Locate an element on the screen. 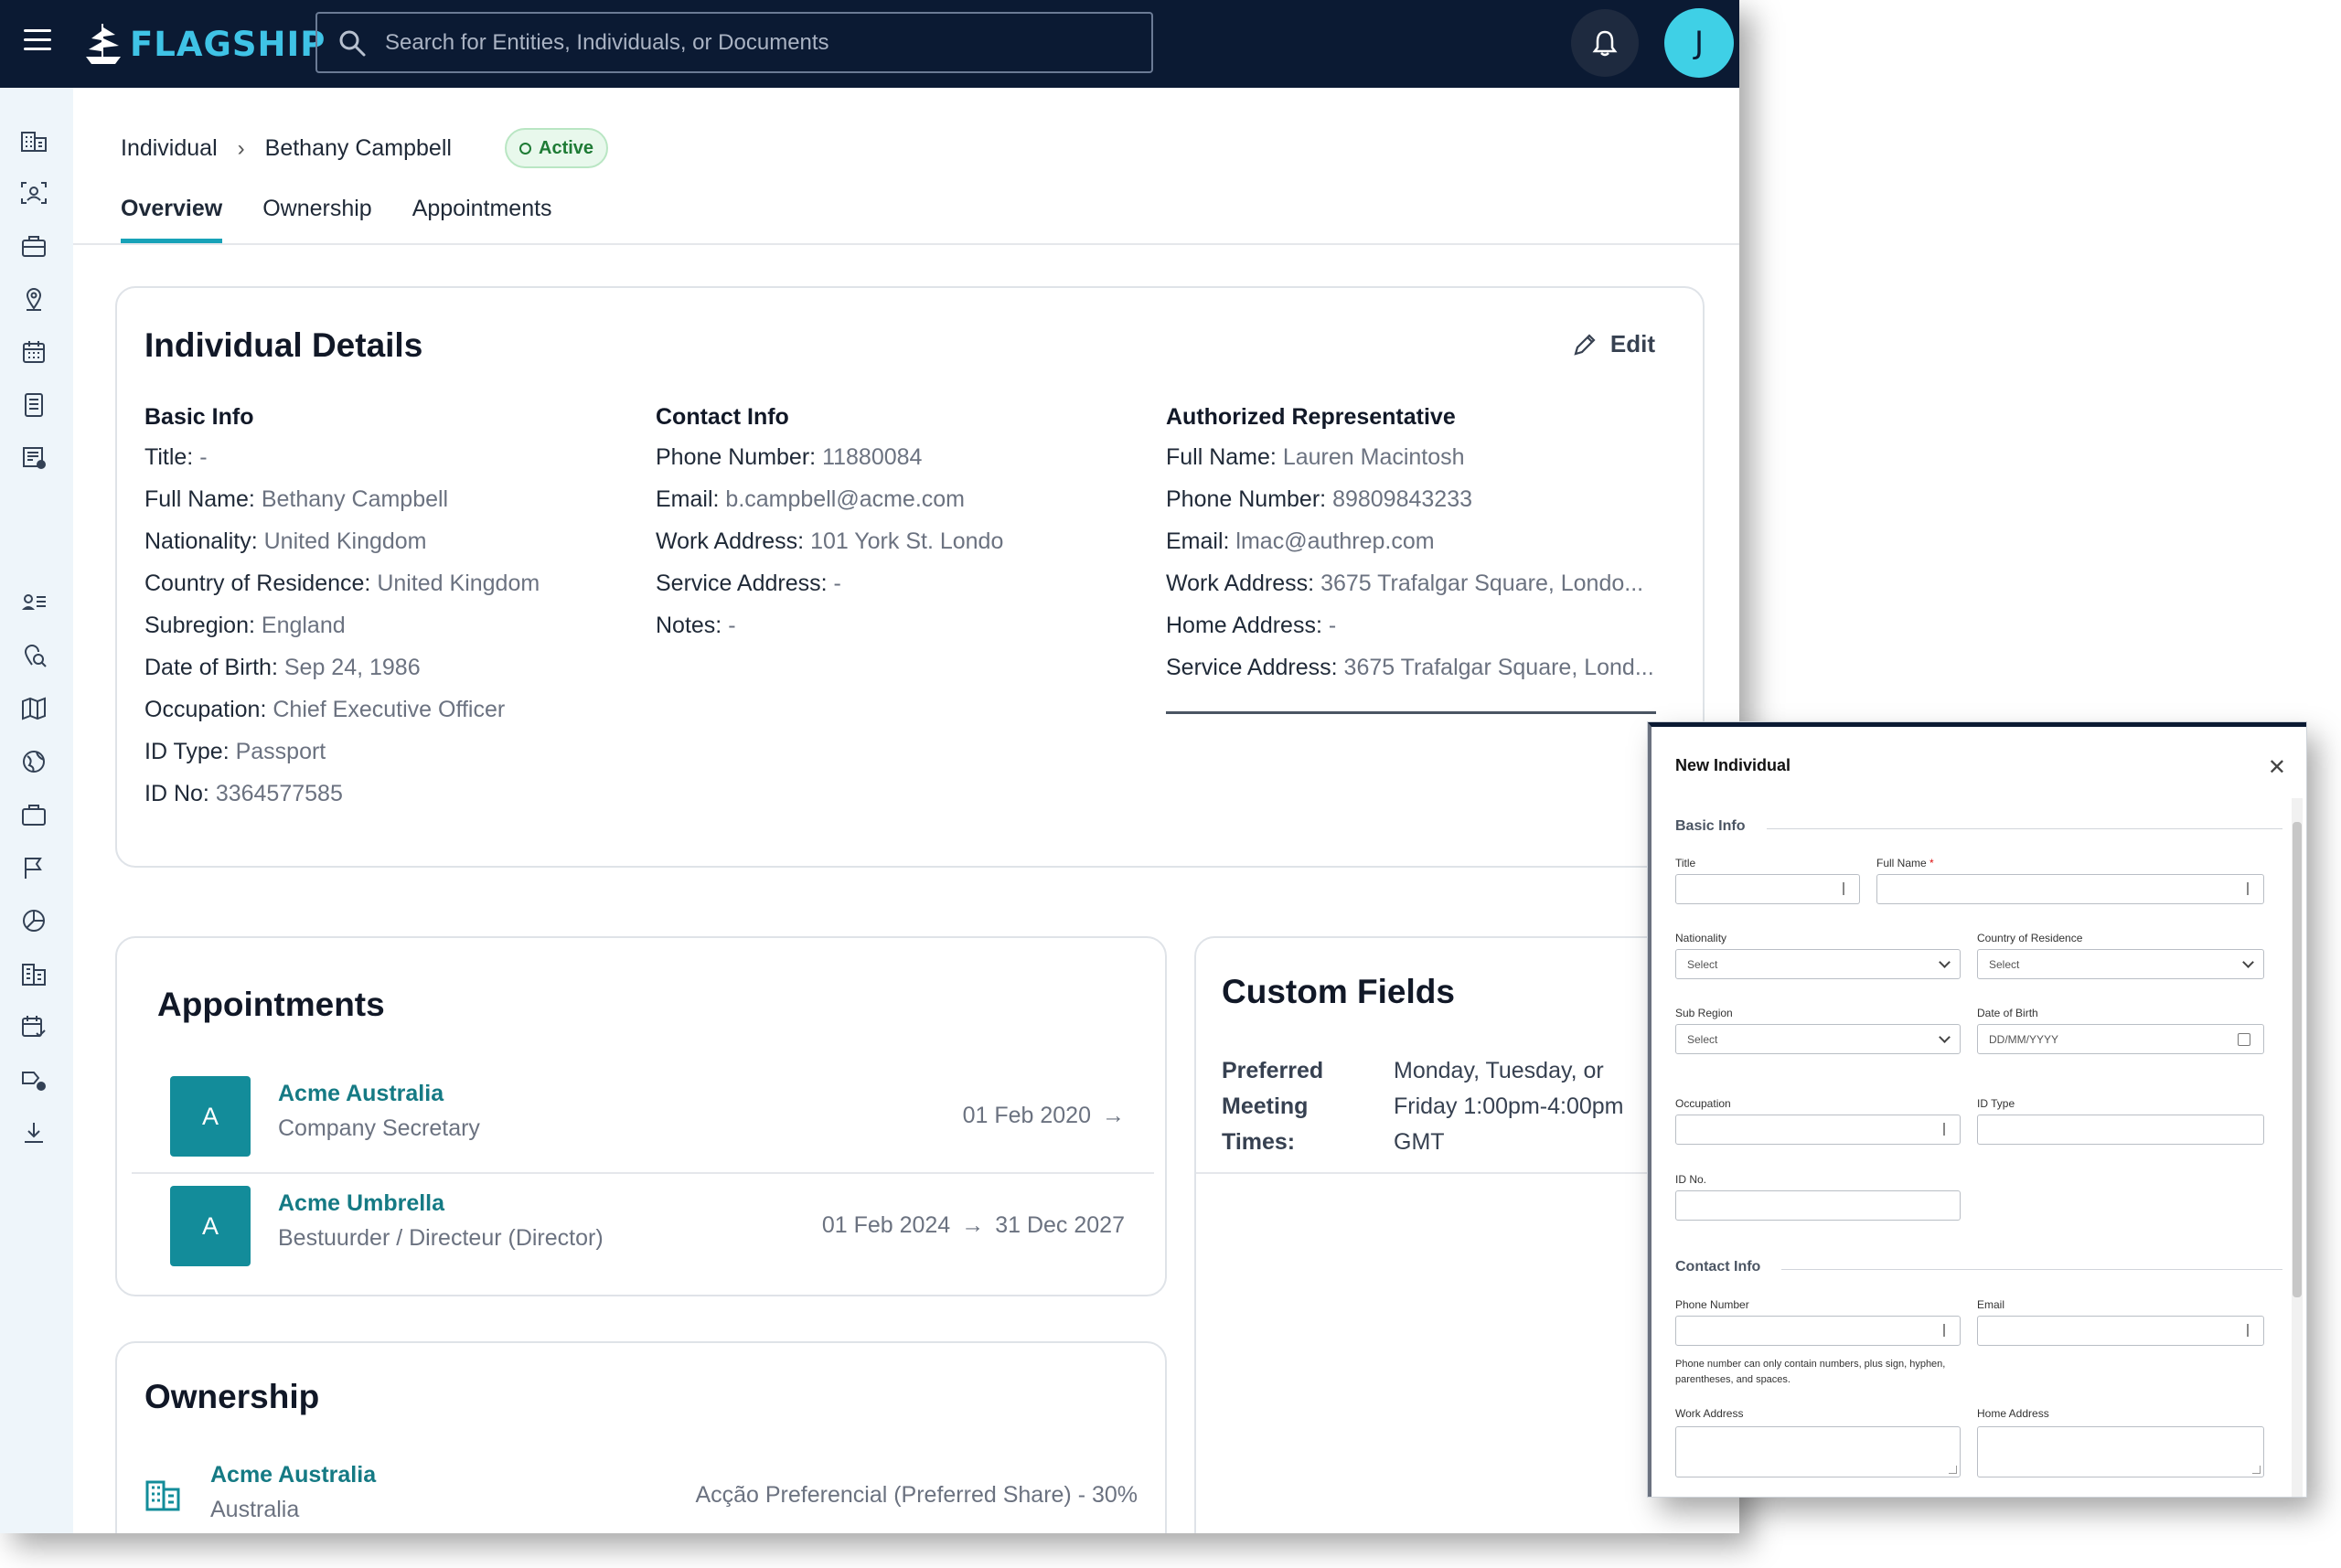 Image resolution: width=2341 pixels, height=1568 pixels. dob-input: DD/MM/YYYY is located at coordinates (2121, 1039).